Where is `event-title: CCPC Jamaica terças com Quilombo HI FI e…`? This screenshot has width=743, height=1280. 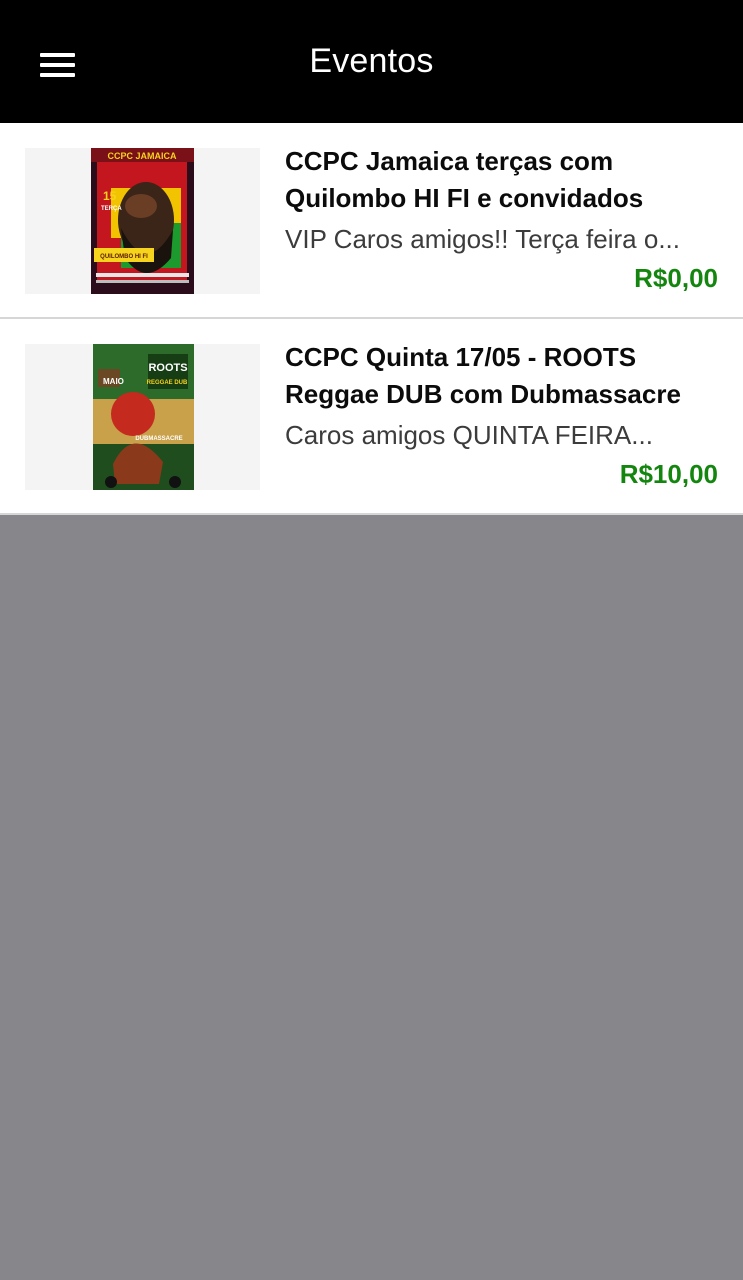
event-title: CCPC Jamaica terças com Quilombo HI FI e… is located at coordinates (464, 179).